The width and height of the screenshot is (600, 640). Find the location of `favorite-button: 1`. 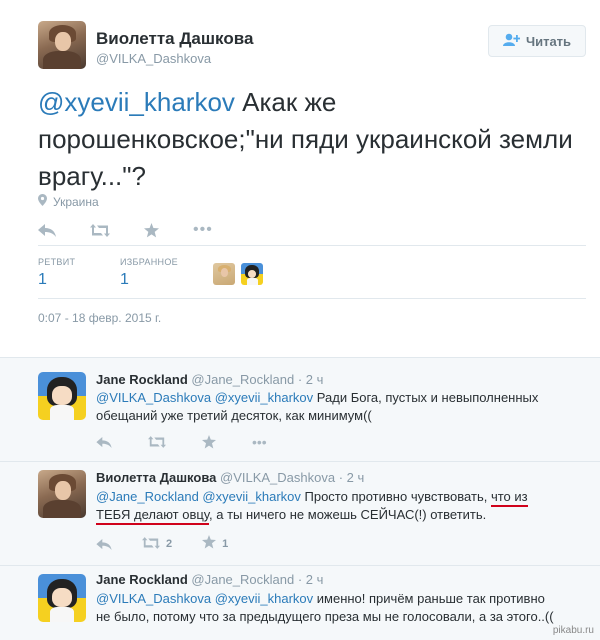

favorite-button: 1 is located at coordinates (215, 544).